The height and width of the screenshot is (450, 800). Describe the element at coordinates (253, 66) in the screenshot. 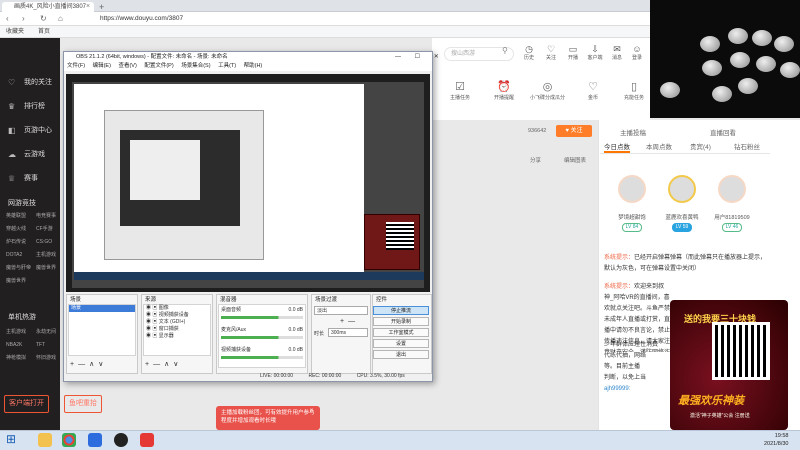

I see `menu-help: 帮助(H)` at that location.